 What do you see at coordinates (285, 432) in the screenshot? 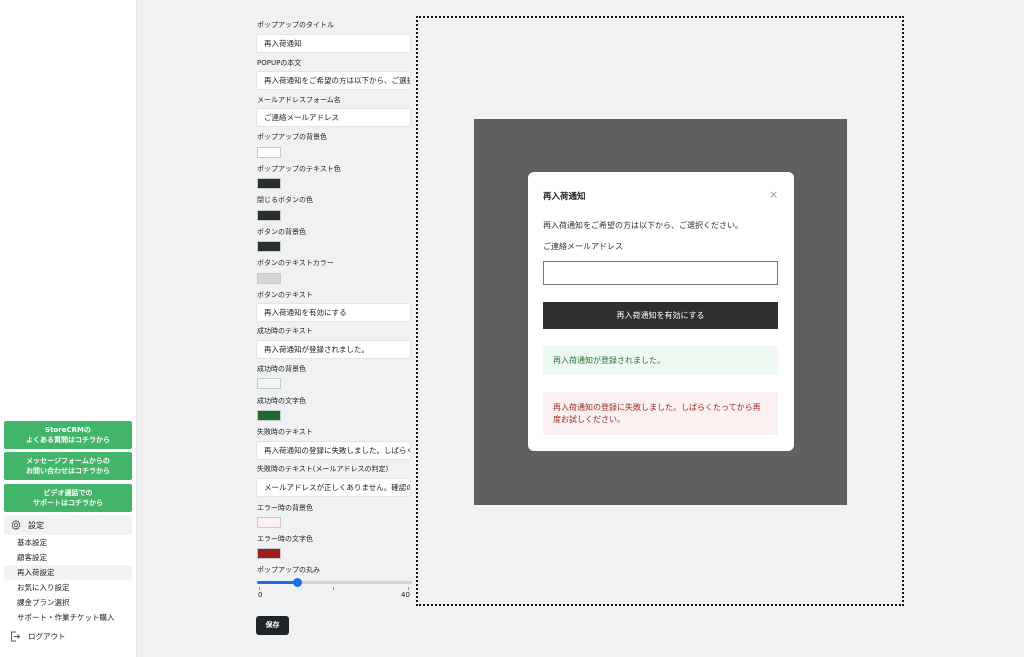
I see `fail-text-label: 失敗時のテキスト` at bounding box center [285, 432].